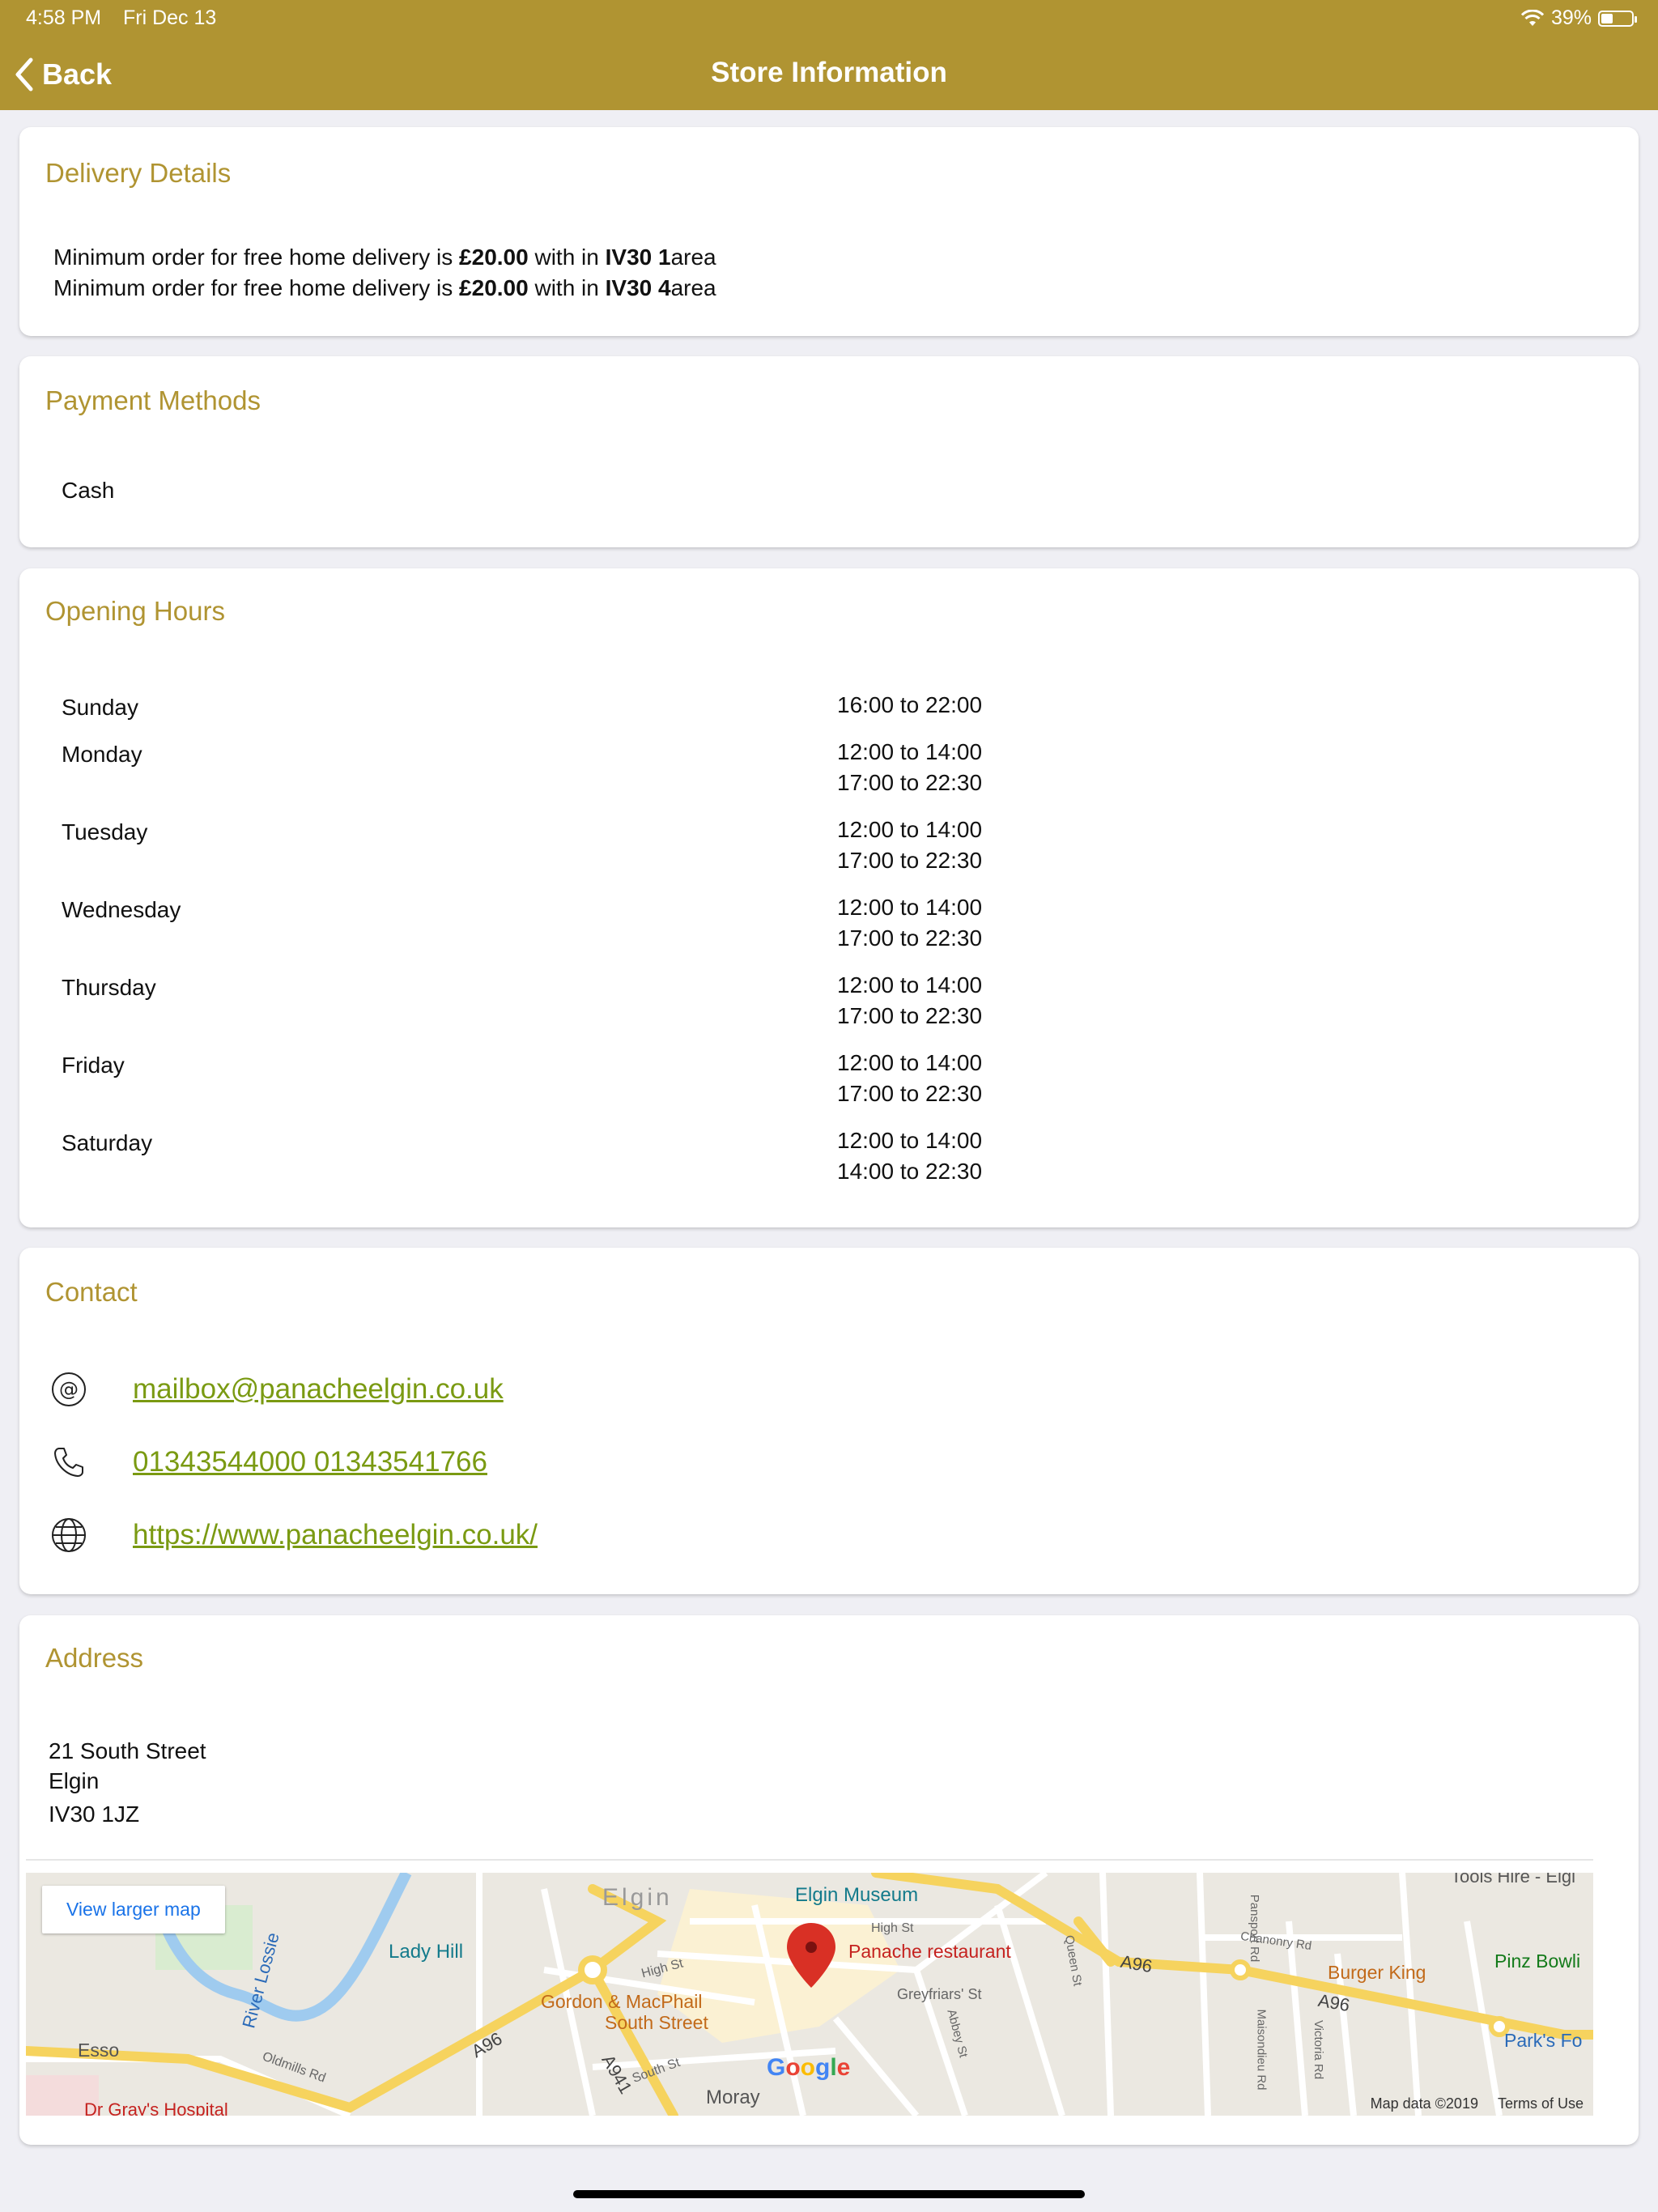 The height and width of the screenshot is (2212, 1658). I want to click on payment-title: Payment Methods, so click(153, 400).